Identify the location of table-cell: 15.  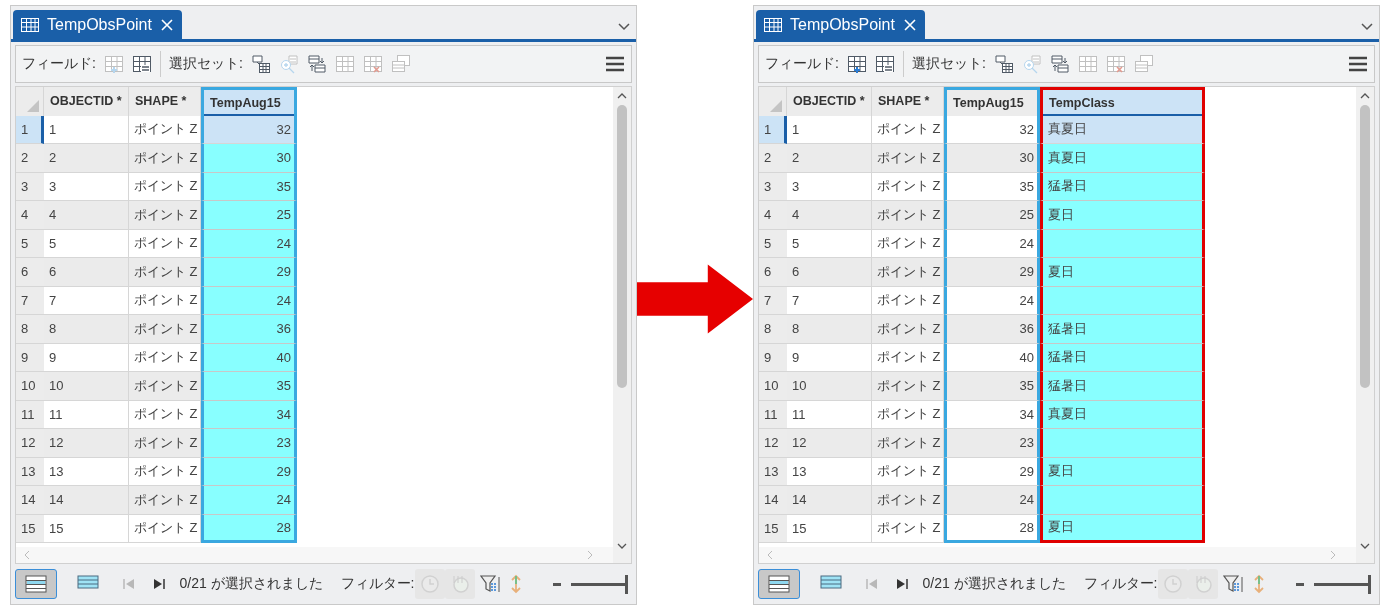
(829, 528).